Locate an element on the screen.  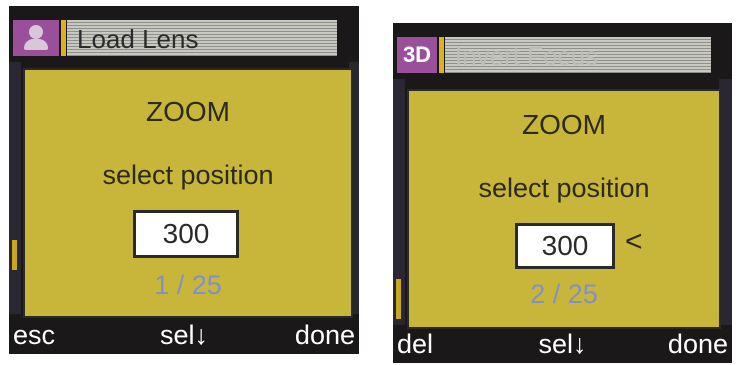
title-strip: Load Lens is located at coordinates (202, 38).